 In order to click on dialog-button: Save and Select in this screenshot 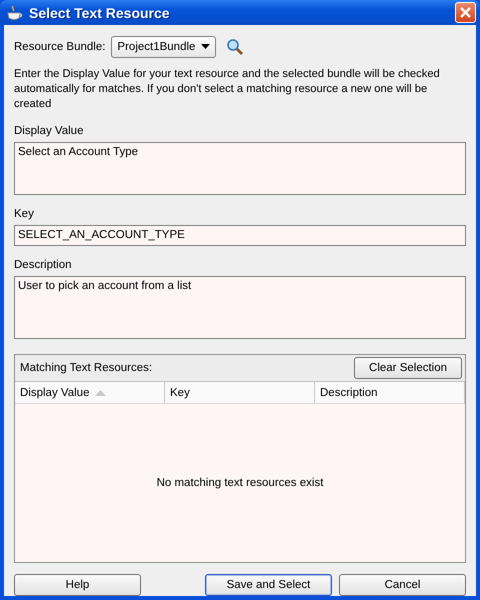, I will do `click(268, 585)`.